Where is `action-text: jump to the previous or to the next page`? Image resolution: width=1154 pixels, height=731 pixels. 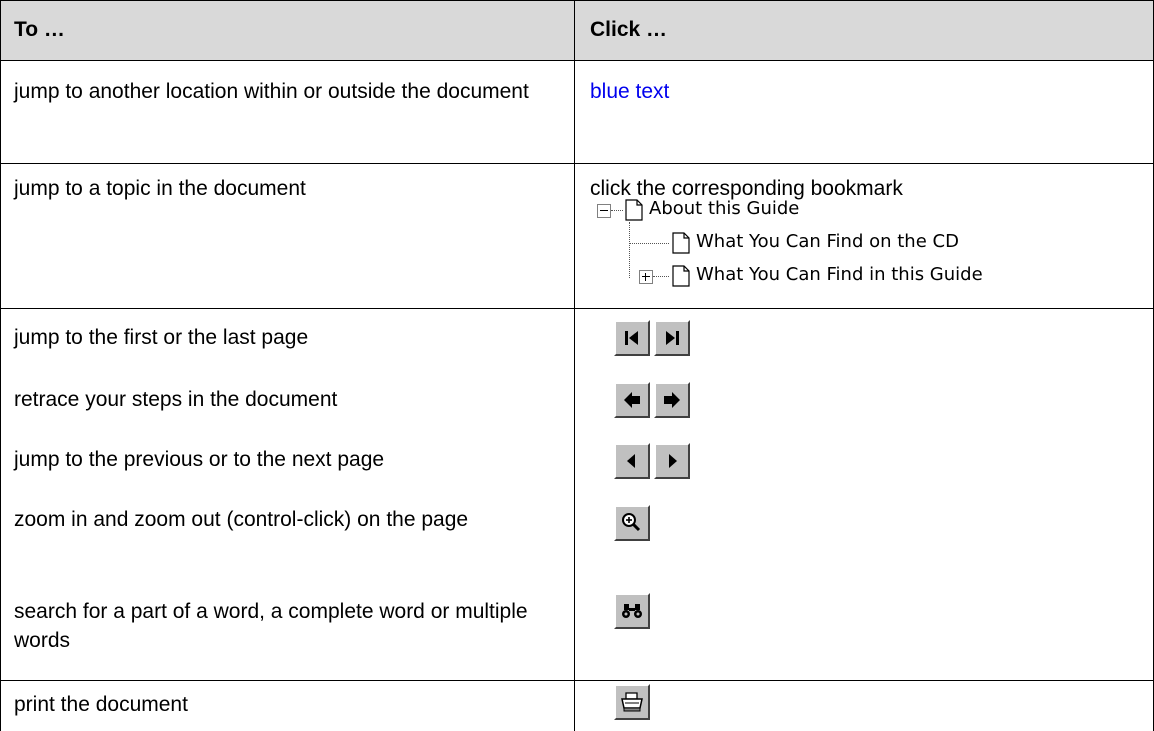
action-text: jump to the previous or to the next page is located at coordinates (199, 459).